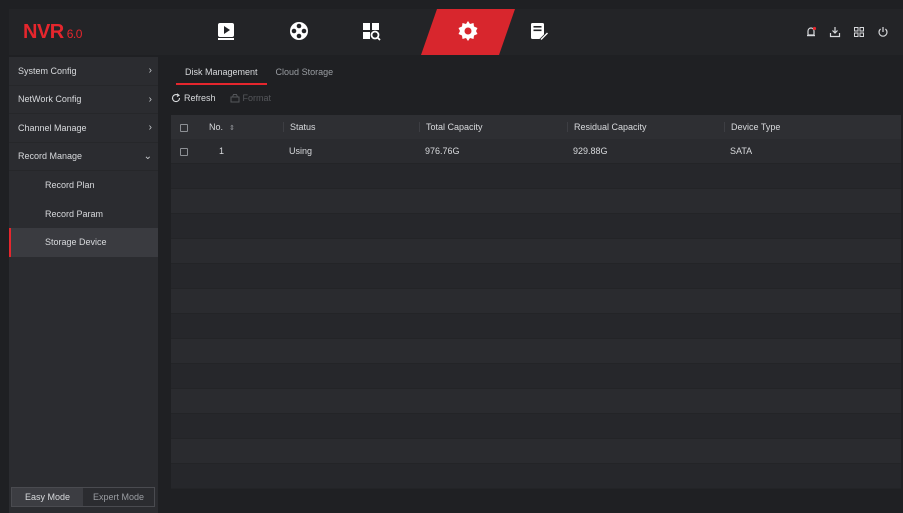  I want to click on playback-icon, so click(226, 31).